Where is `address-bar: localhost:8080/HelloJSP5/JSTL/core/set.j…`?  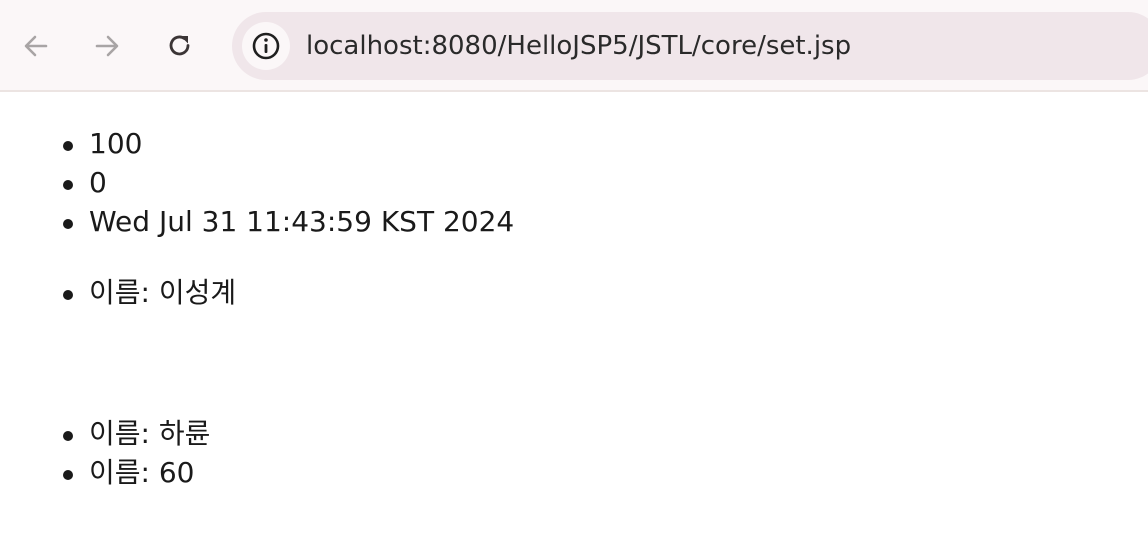
address-bar: localhost:8080/HelloJSP5/JSTL/core/set.j… is located at coordinates (690, 46).